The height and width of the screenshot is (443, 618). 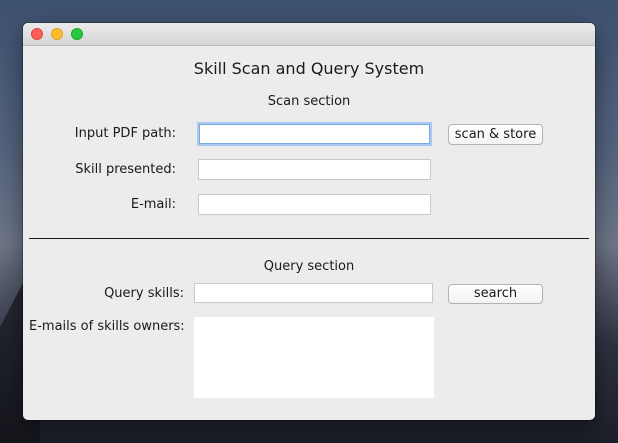 I want to click on pdf-path-label: Input PDF path:, so click(x=125, y=133).